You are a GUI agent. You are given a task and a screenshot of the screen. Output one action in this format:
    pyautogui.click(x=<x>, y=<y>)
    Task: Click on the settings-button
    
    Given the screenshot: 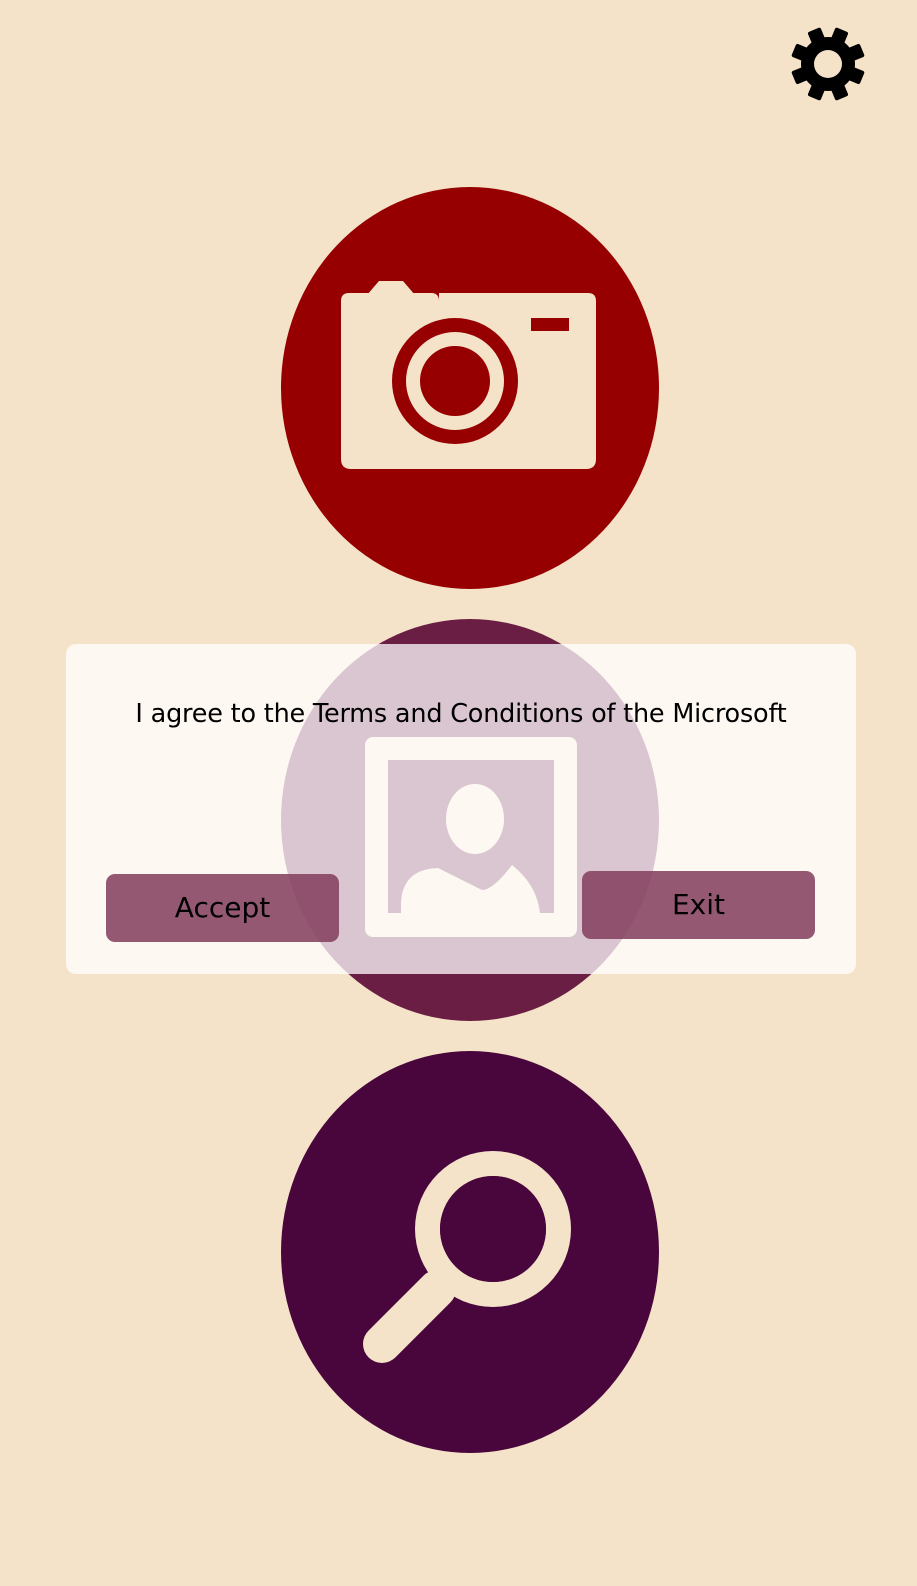 What is the action you would take?
    pyautogui.click(x=828, y=64)
    